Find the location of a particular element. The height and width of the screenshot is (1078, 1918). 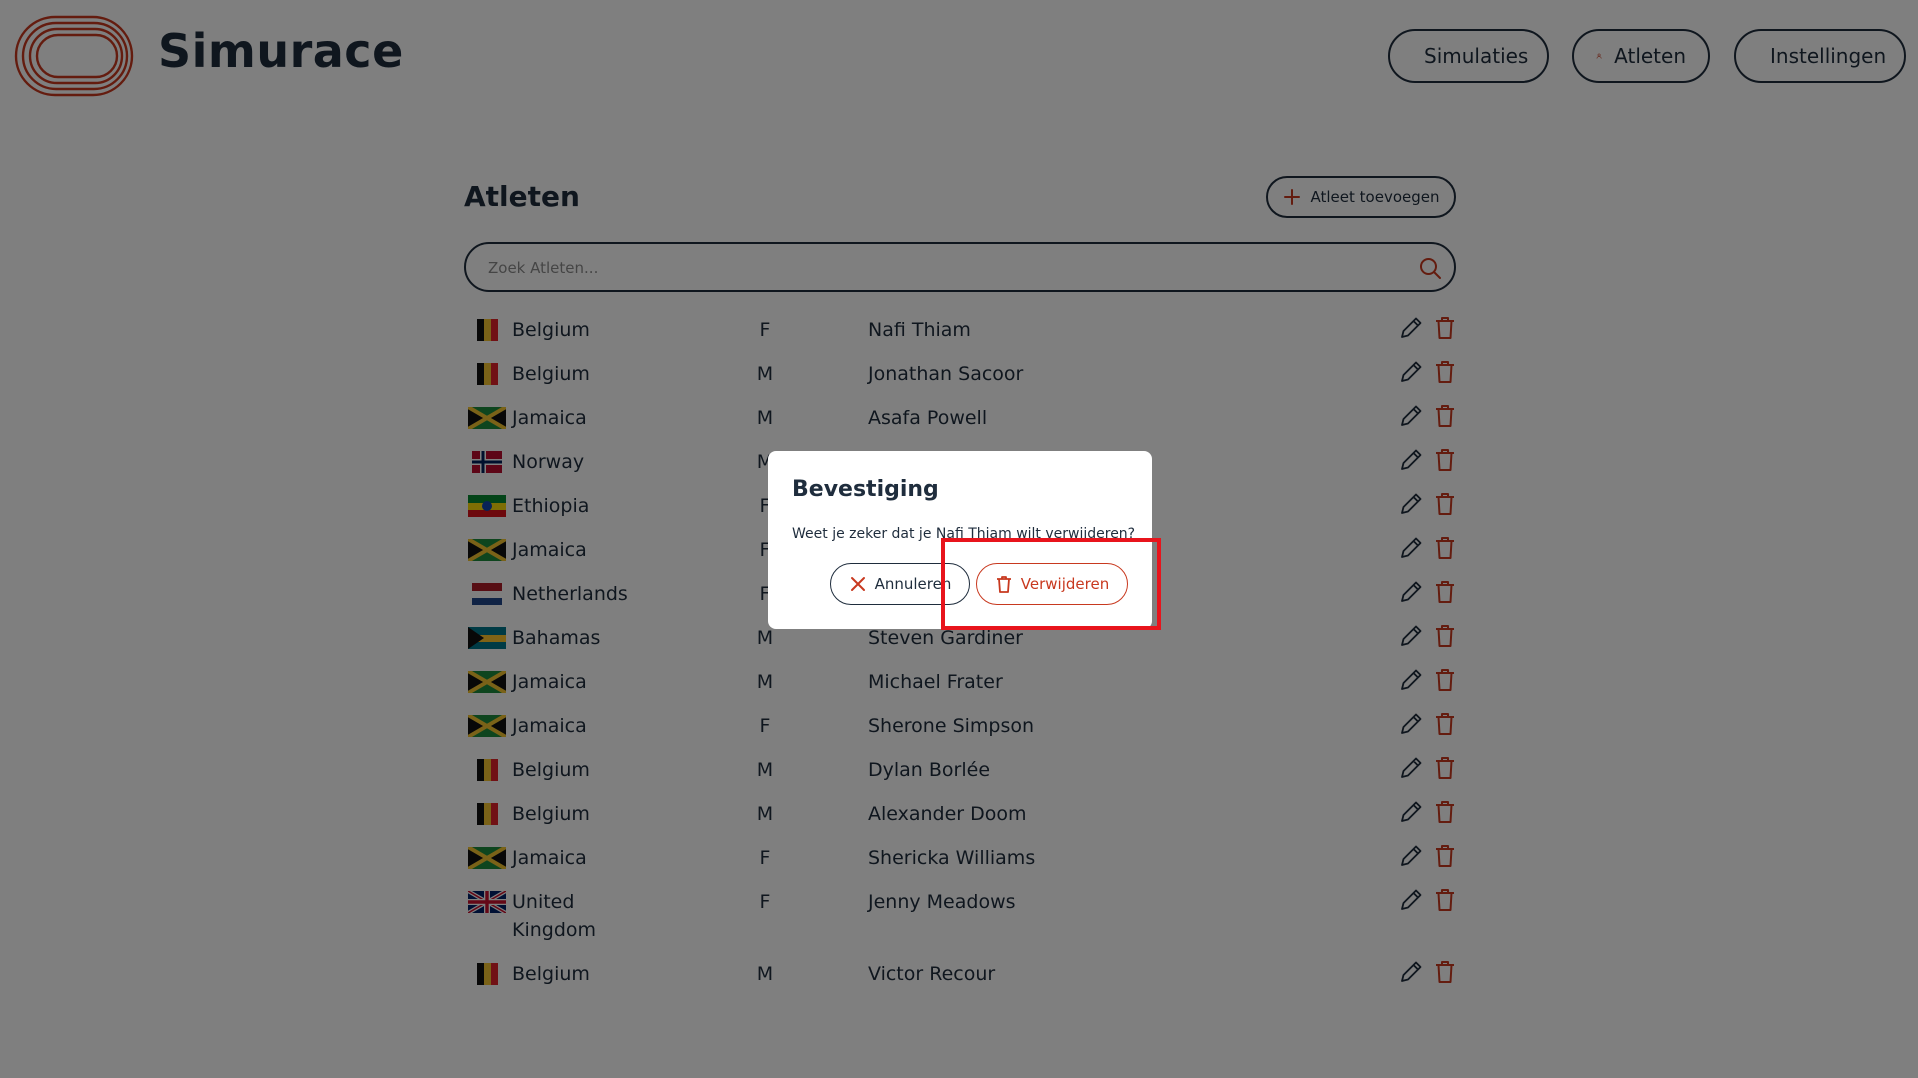

close-icon is located at coordinates (857, 584).